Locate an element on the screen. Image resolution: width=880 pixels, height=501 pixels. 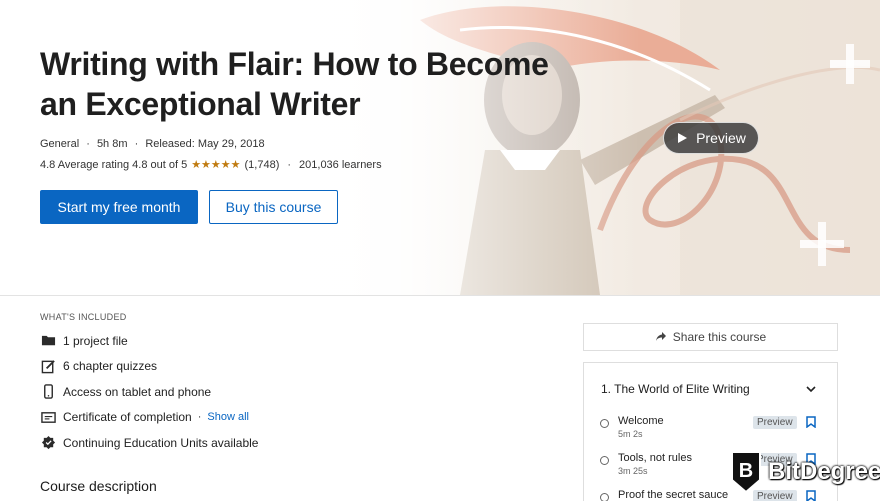
lesson-item: Proof the secret sauce Preview is located at coordinates (712, 495).